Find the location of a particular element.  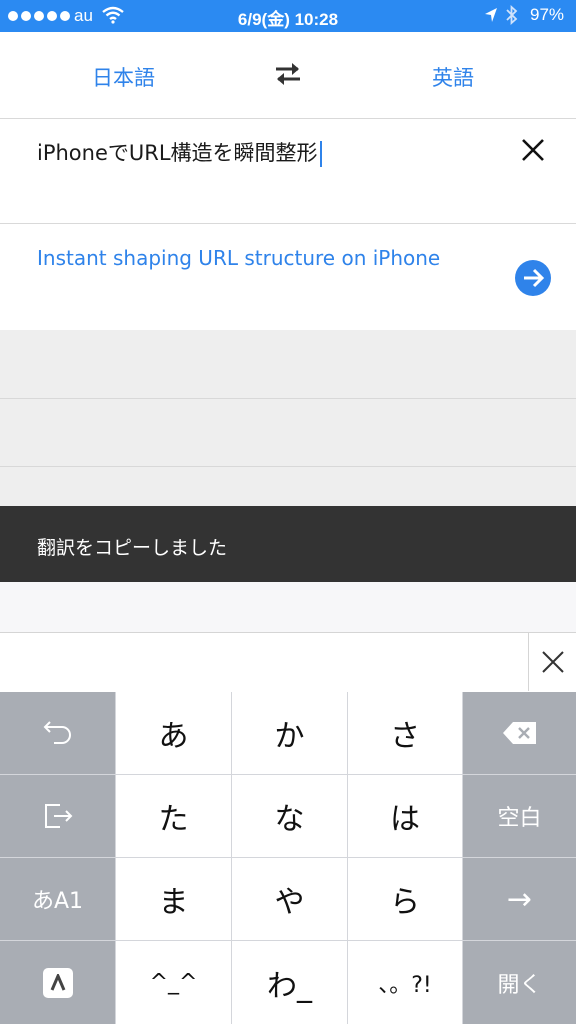

input-mode-key: あA1 is located at coordinates (57, 899).